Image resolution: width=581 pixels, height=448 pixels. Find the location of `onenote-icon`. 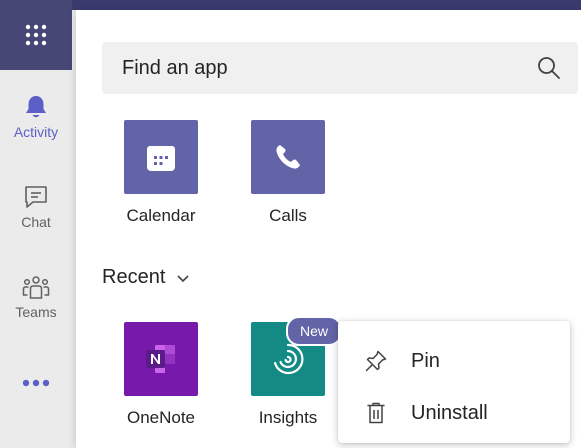

onenote-icon is located at coordinates (160, 359).